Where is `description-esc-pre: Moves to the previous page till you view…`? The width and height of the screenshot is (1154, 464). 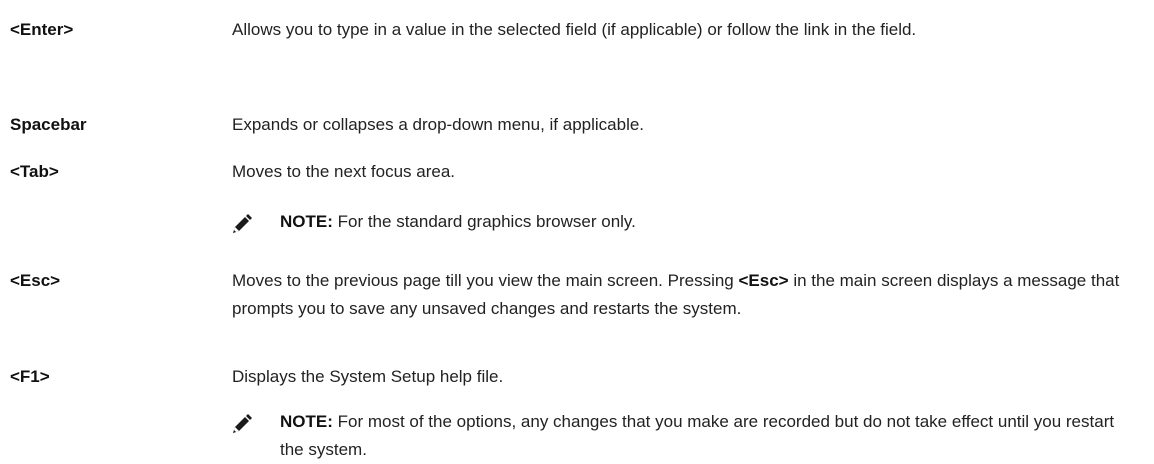 description-esc-pre: Moves to the previous page till you view… is located at coordinates (485, 280).